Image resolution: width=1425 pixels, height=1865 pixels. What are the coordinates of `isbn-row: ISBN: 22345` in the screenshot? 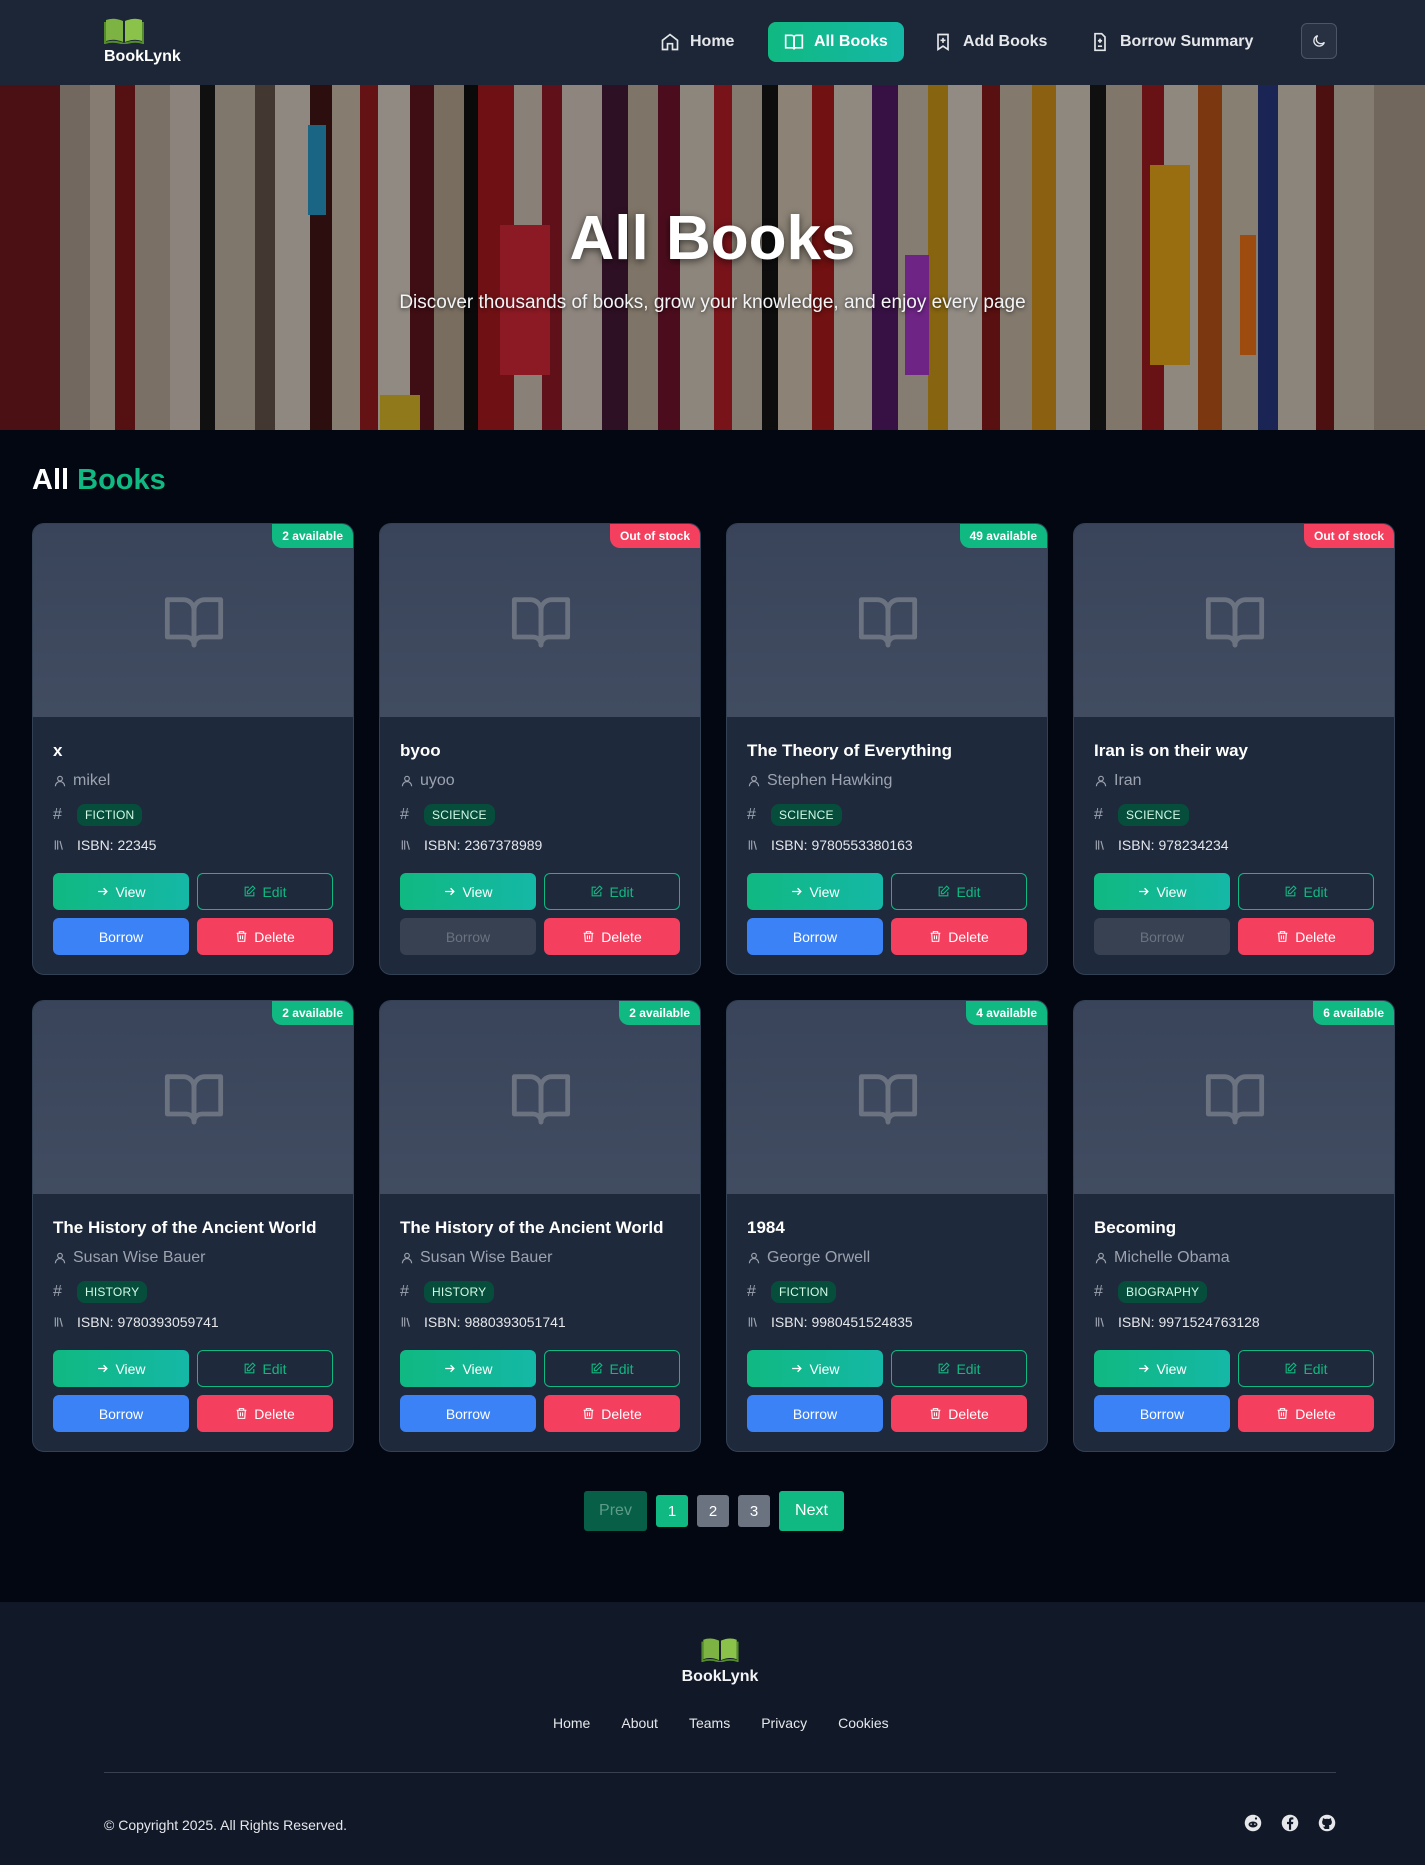 It's located at (104, 845).